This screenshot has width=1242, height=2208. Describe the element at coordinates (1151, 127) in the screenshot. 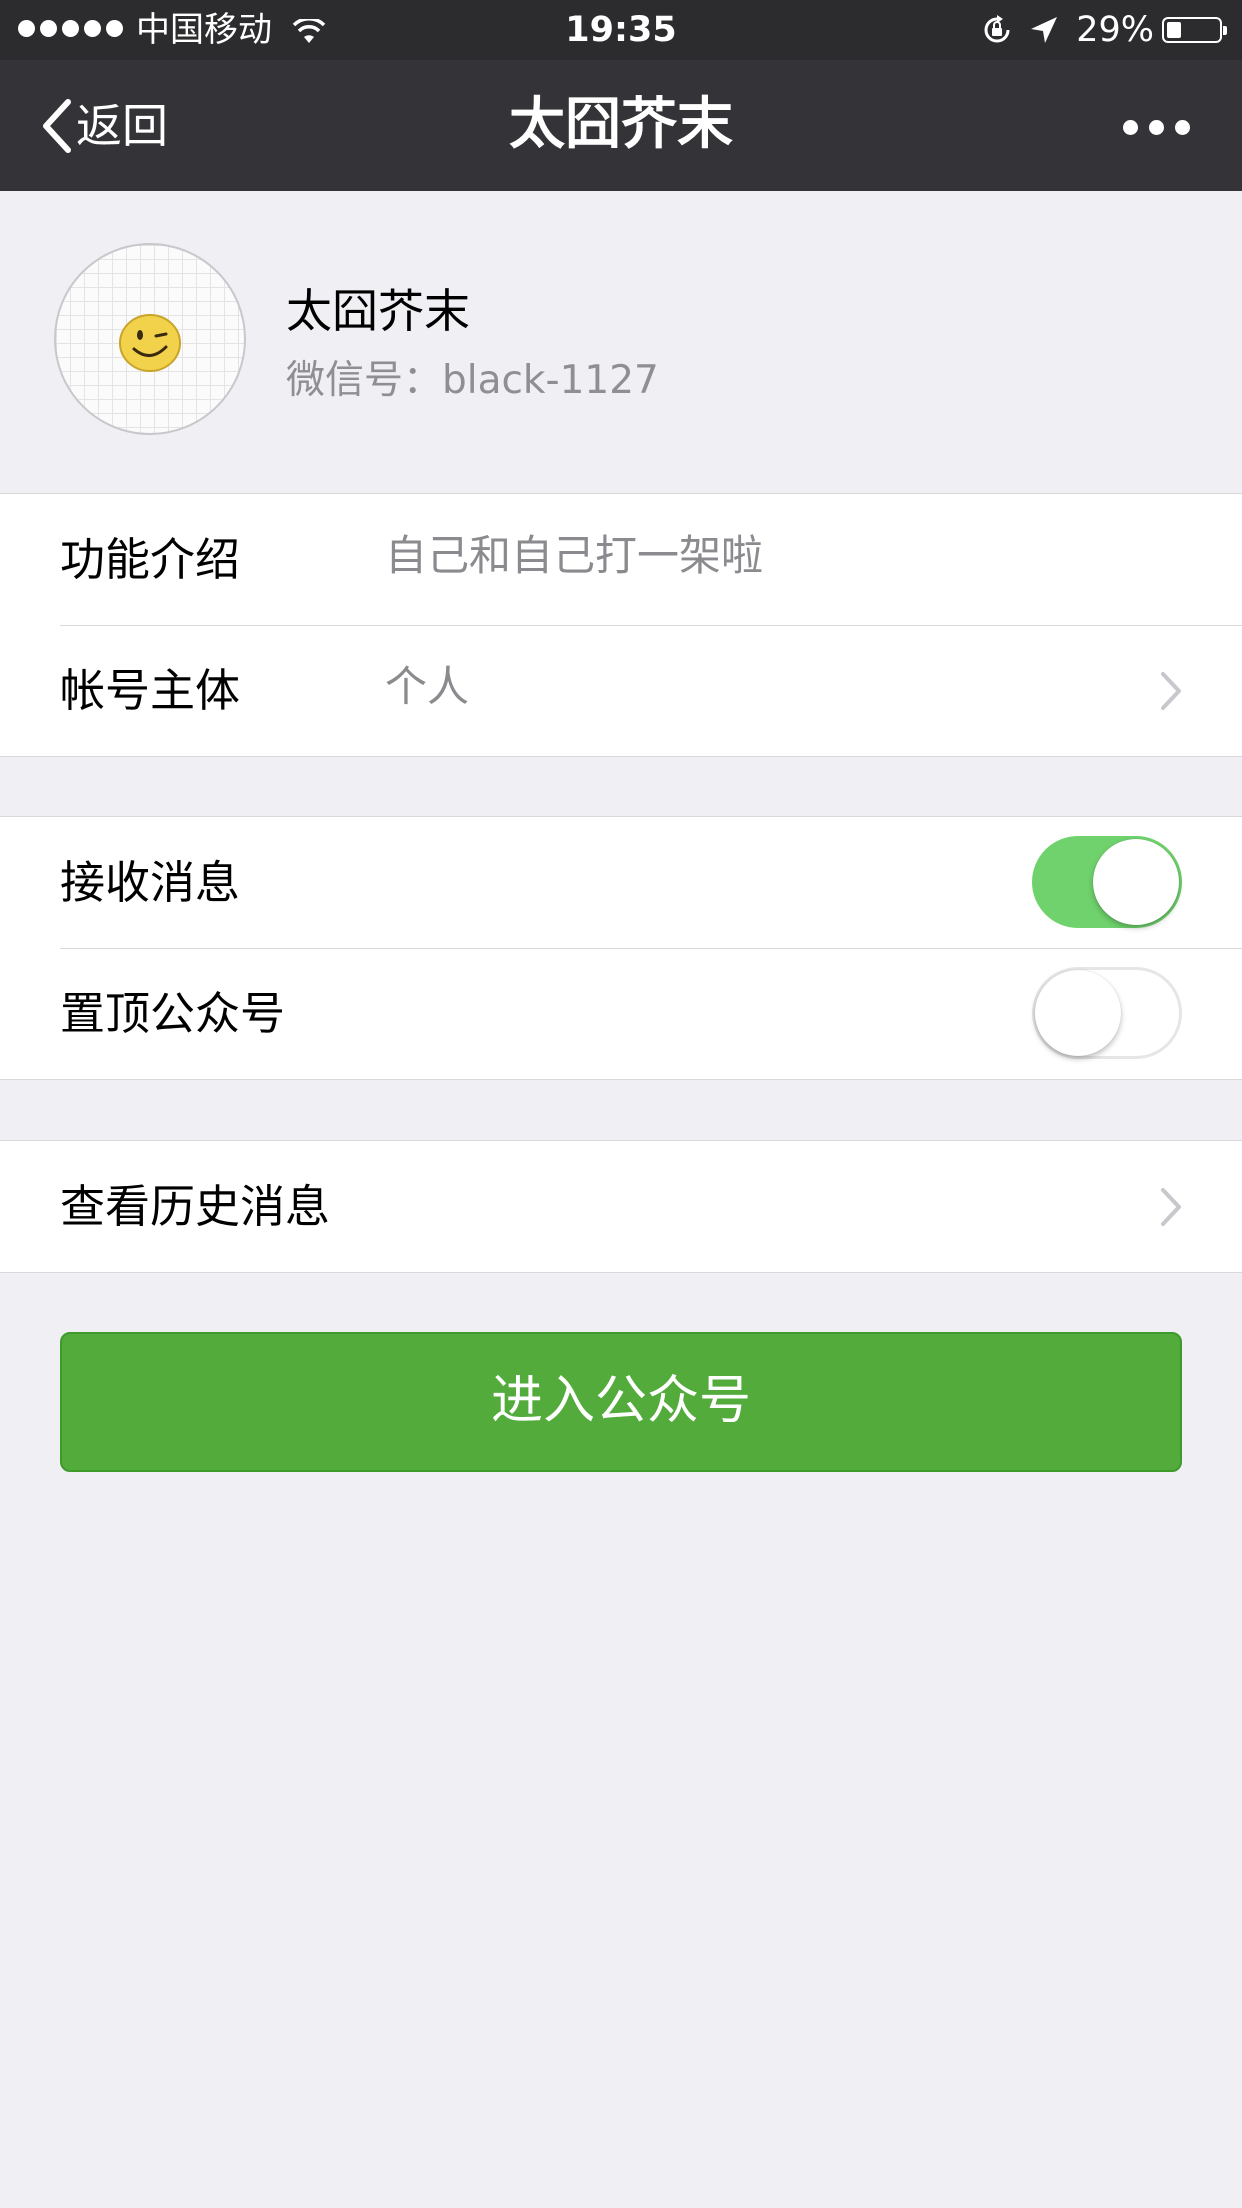

I see `more-dots-icon` at that location.